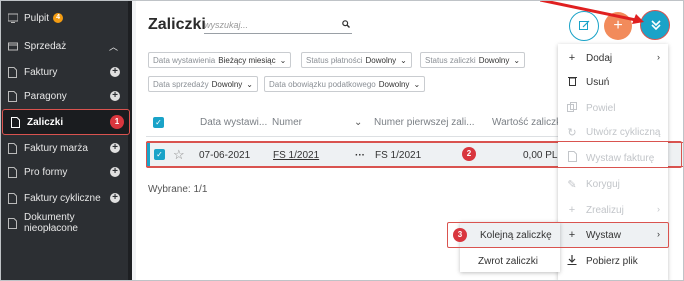 This screenshot has height=281, width=684. Describe the element at coordinates (527, 122) in the screenshot. I see `column-header-value: Wartość zaliczki` at that location.